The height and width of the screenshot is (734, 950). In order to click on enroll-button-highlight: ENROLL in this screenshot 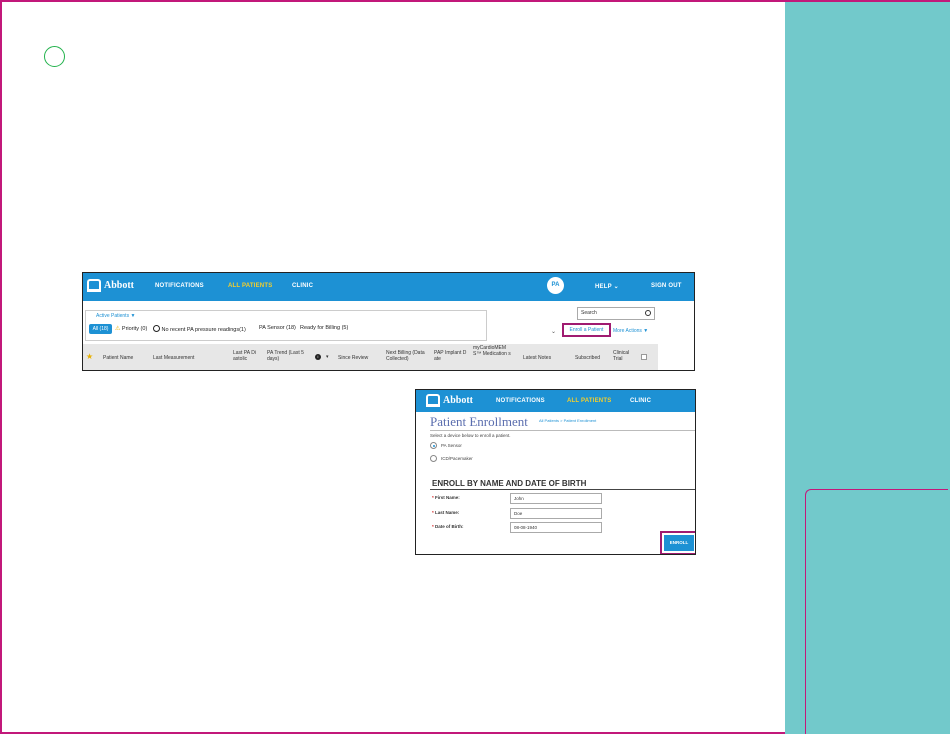, I will do `click(677, 542)`.